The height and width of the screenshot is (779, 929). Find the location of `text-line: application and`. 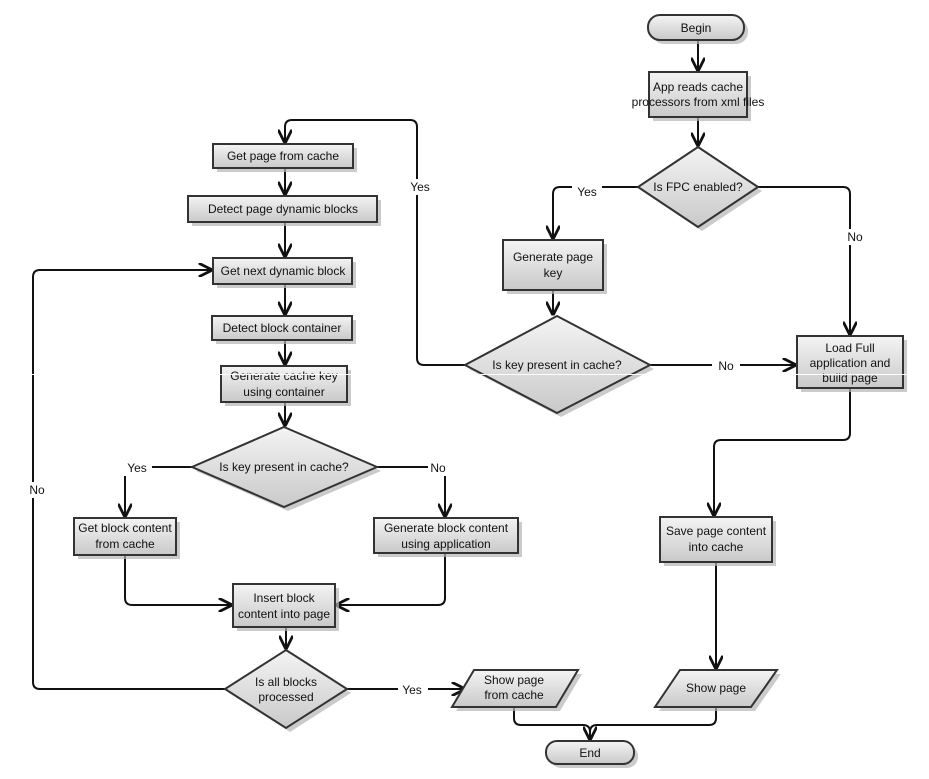

text-line: application and is located at coordinates (850, 363).